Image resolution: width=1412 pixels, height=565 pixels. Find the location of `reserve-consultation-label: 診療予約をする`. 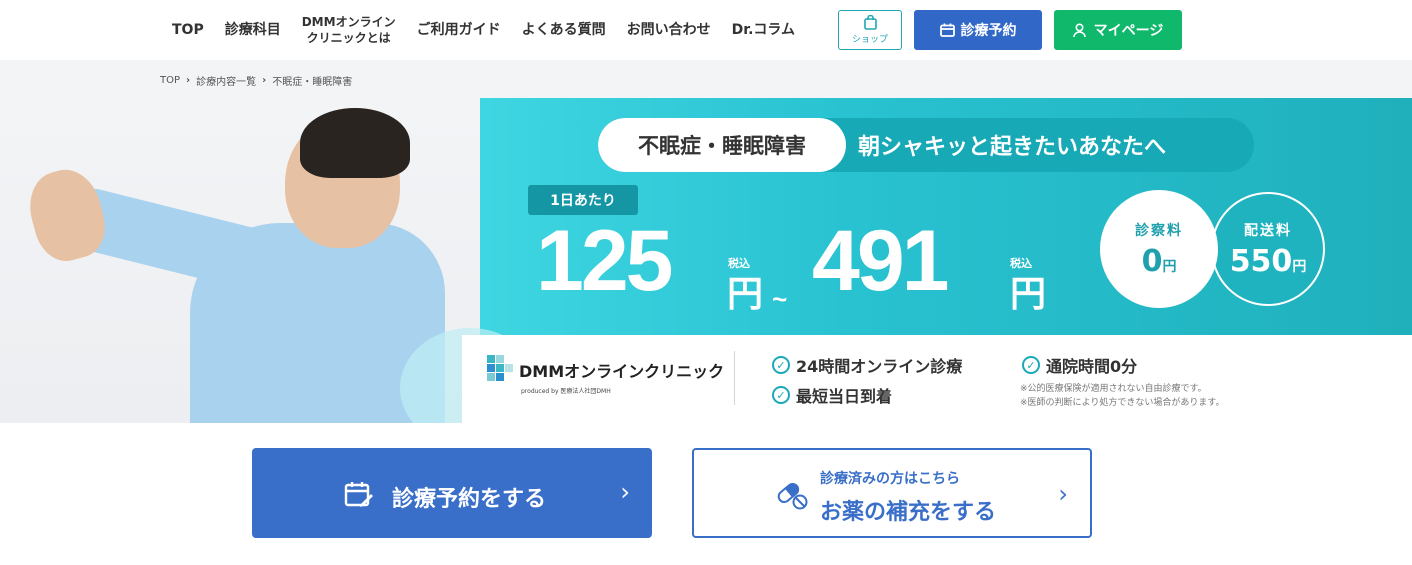

reserve-consultation-label: 診療予約をする is located at coordinates (469, 499).